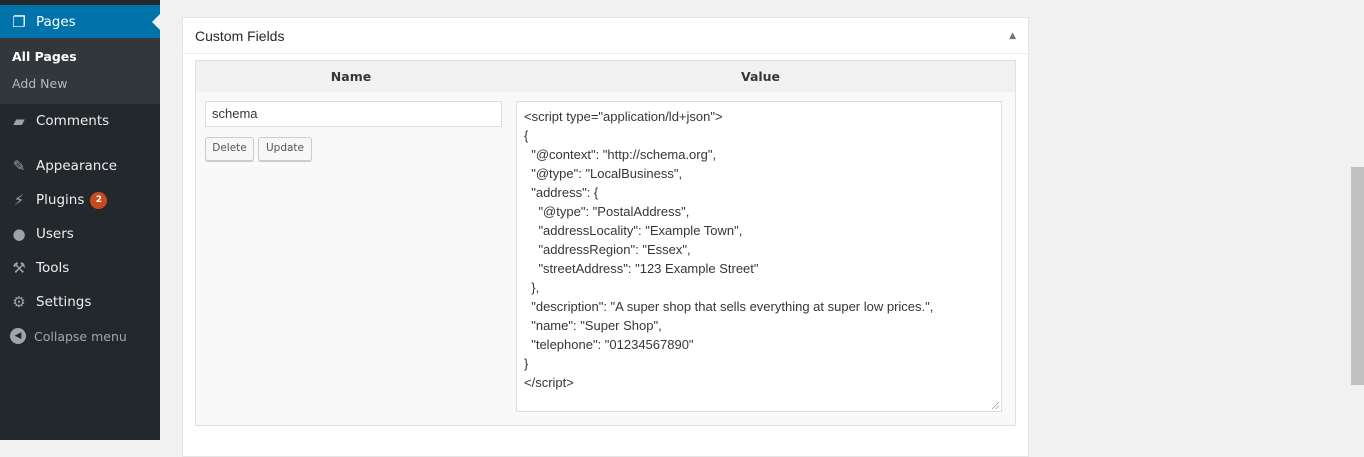 This screenshot has width=1364, height=457. Describe the element at coordinates (1357, 276) in the screenshot. I see `page-scrollbar` at that location.